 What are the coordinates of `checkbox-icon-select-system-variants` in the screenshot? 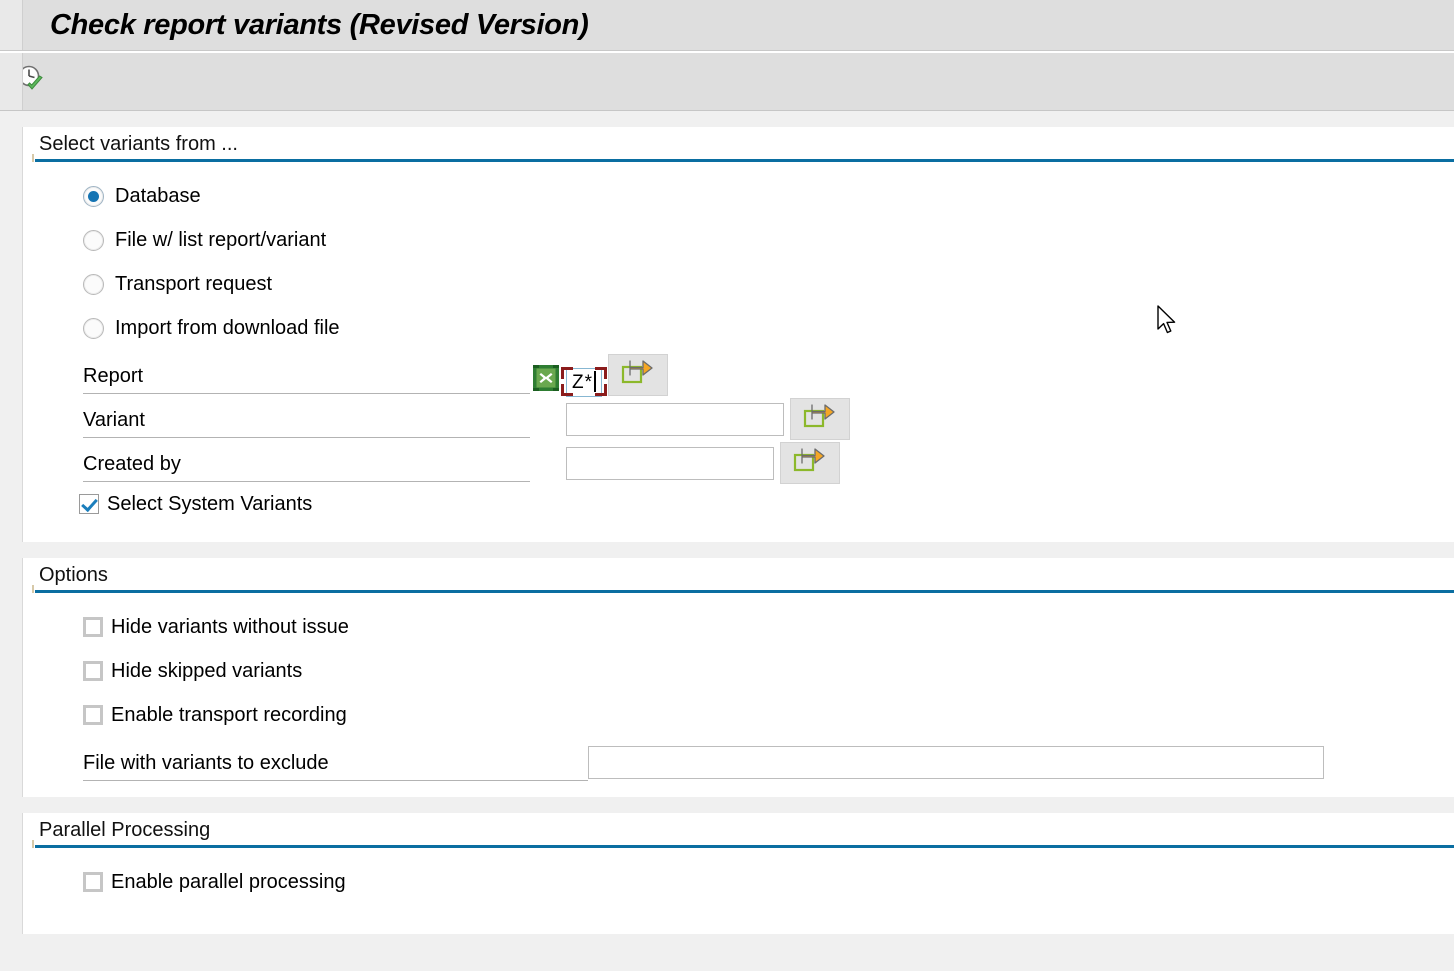 It's located at (89, 504).